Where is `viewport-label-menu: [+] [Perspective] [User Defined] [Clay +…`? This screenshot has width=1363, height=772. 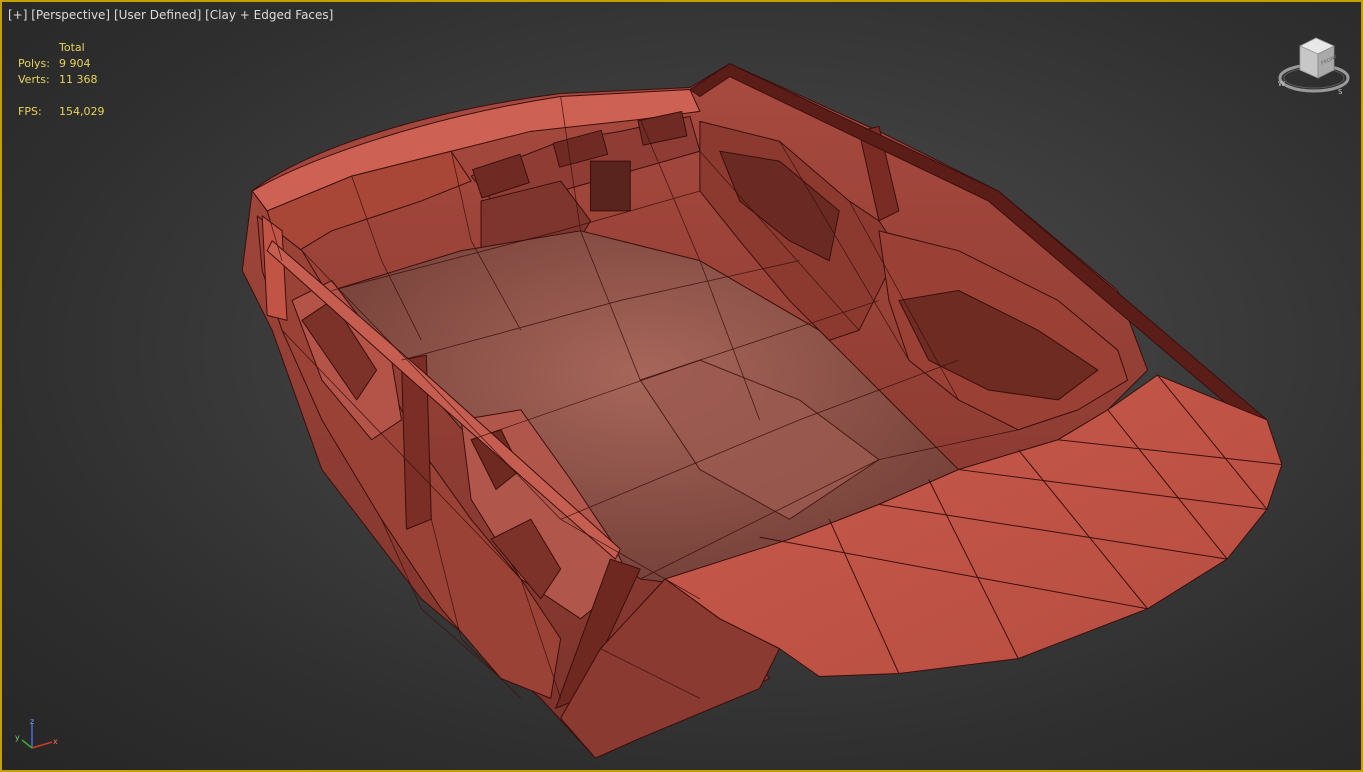 viewport-label-menu: [+] [Perspective] [User Defined] [Clay +… is located at coordinates (170, 15).